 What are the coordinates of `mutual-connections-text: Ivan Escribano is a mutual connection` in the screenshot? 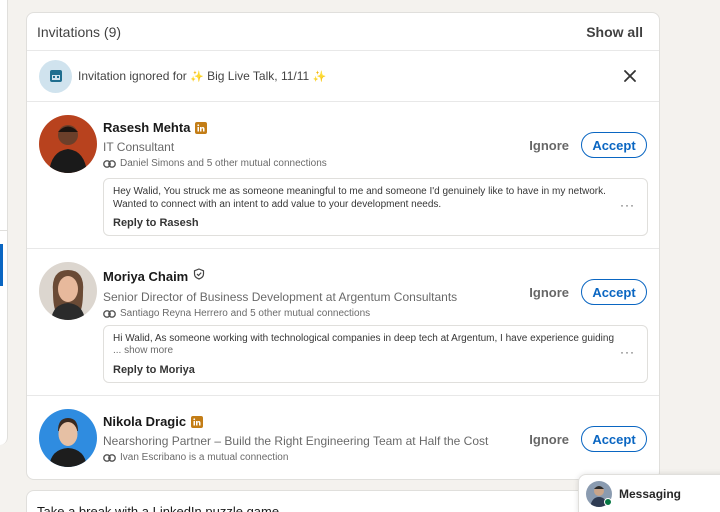 It's located at (204, 457).